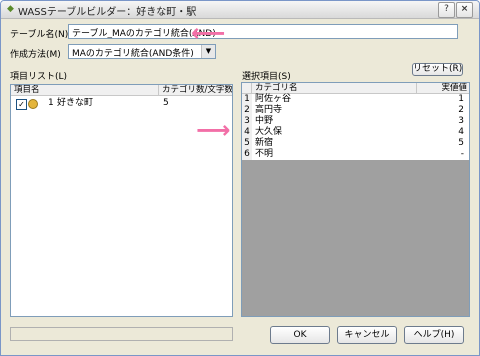  Describe the element at coordinates (355, 132) in the screenshot. I see `table-row: 4 大久保 4` at that location.